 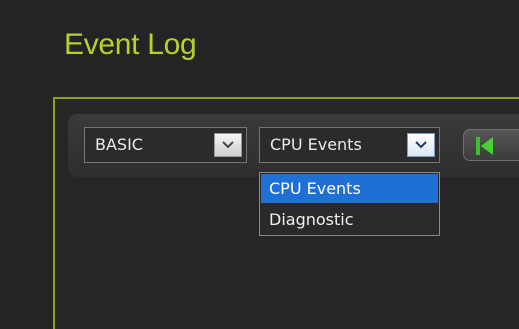 I want to click on level-select: BASIC, so click(x=165, y=145).